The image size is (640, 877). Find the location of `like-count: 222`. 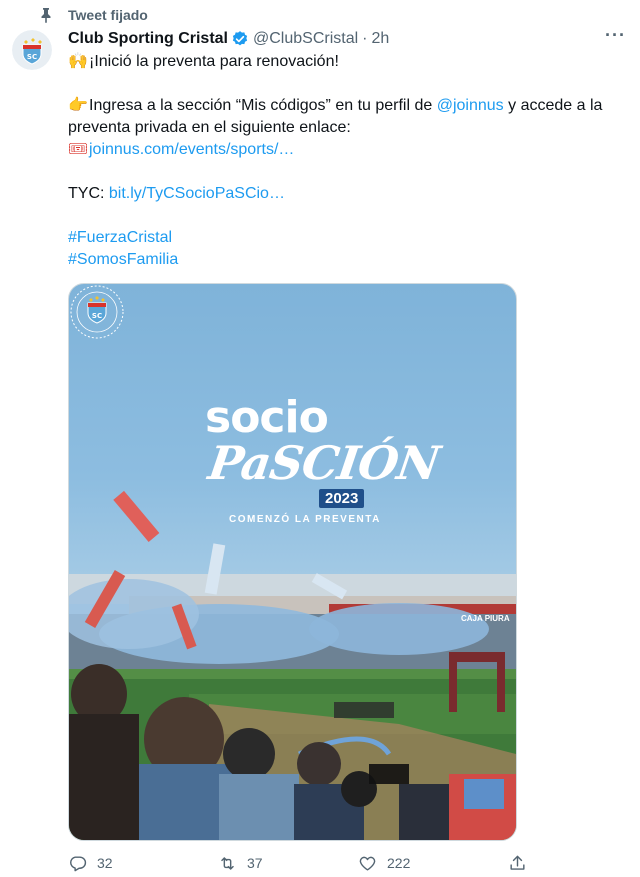

like-count: 222 is located at coordinates (399, 863).